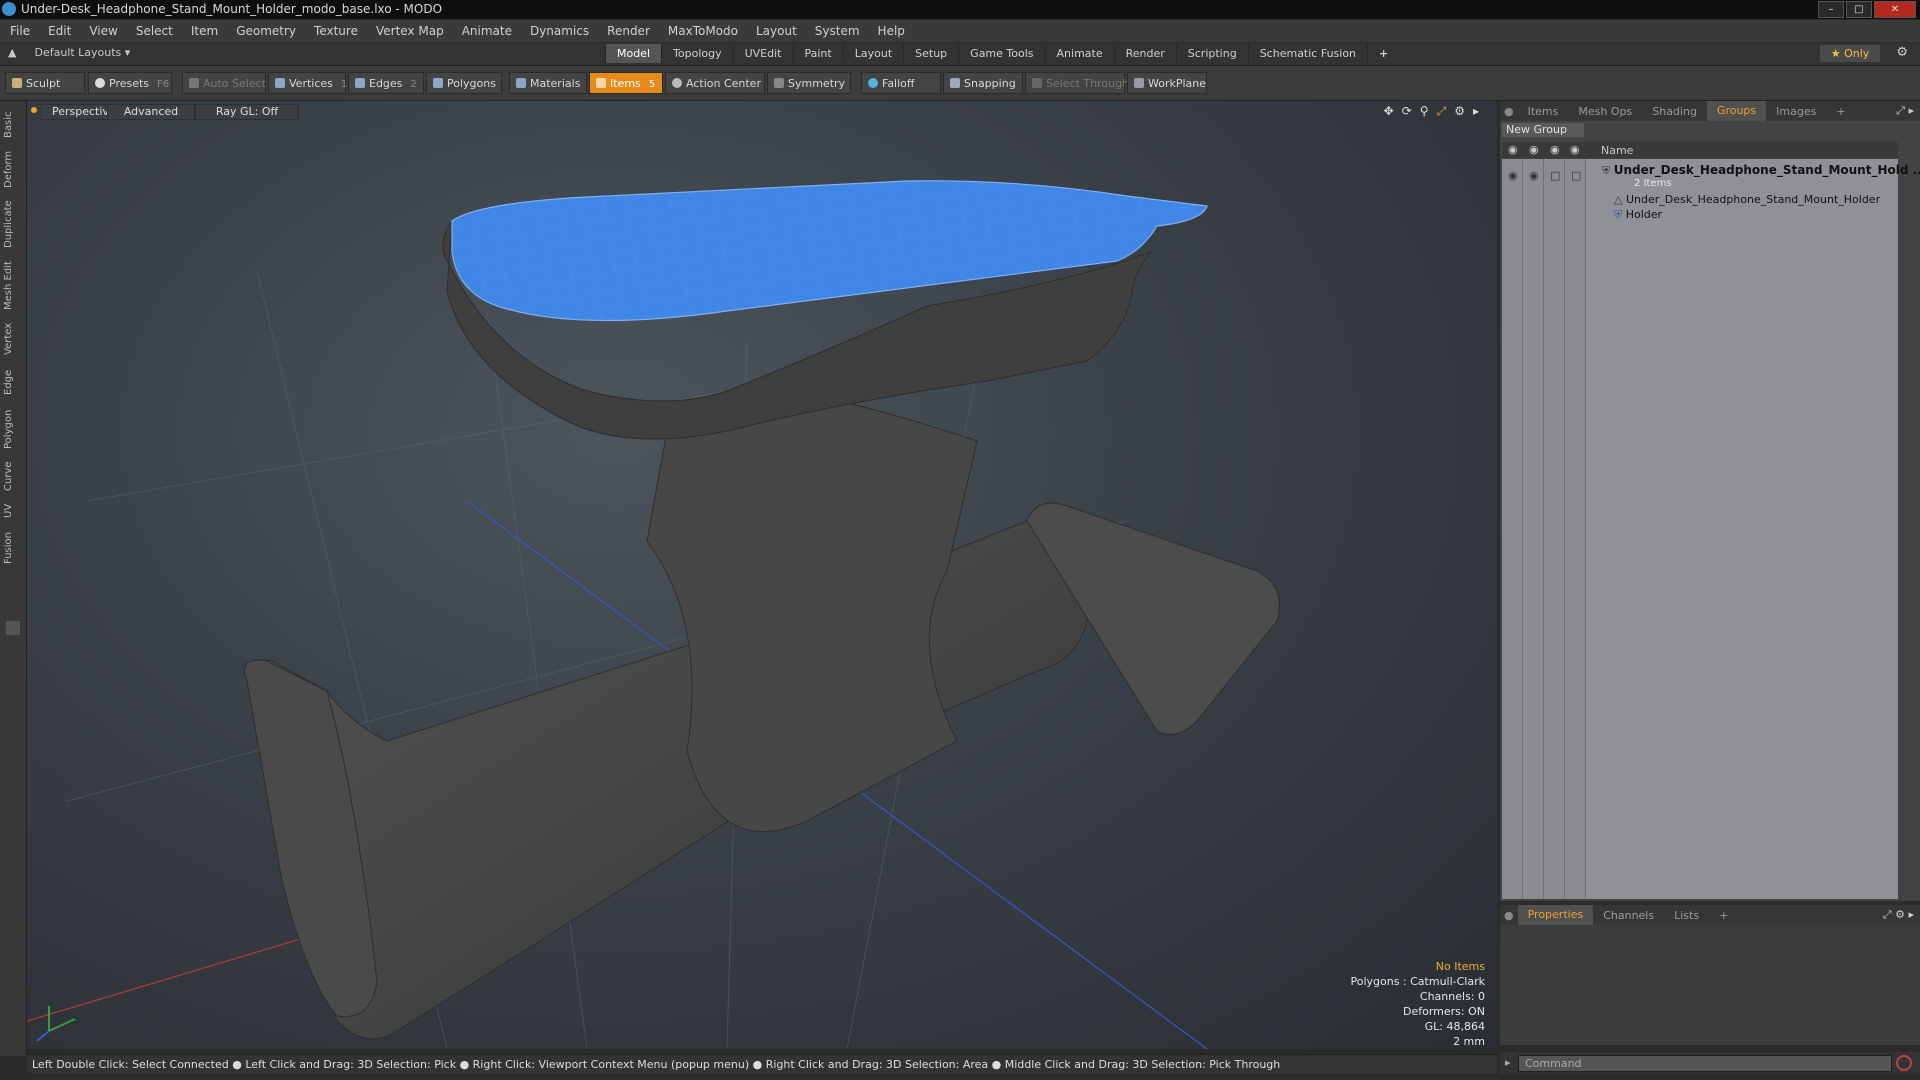 The width and height of the screenshot is (1920, 1080). I want to click on falloff-button: Falloff, so click(901, 83).